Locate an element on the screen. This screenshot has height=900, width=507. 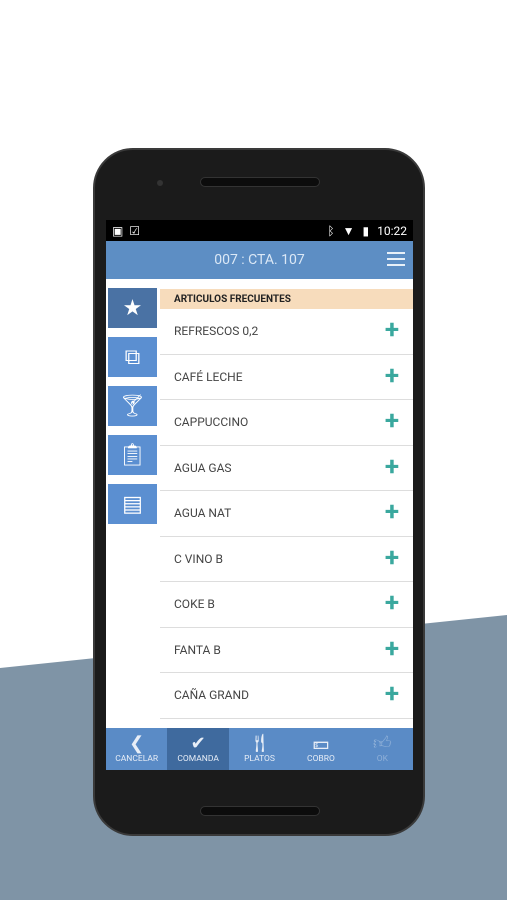
item-label: C VINO B is located at coordinates (198, 558).